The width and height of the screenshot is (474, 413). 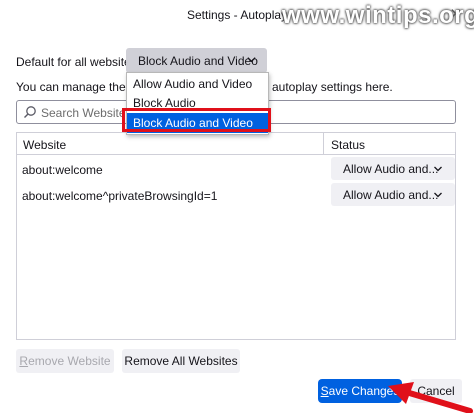 I want to click on column-divider, so click(x=323, y=144).